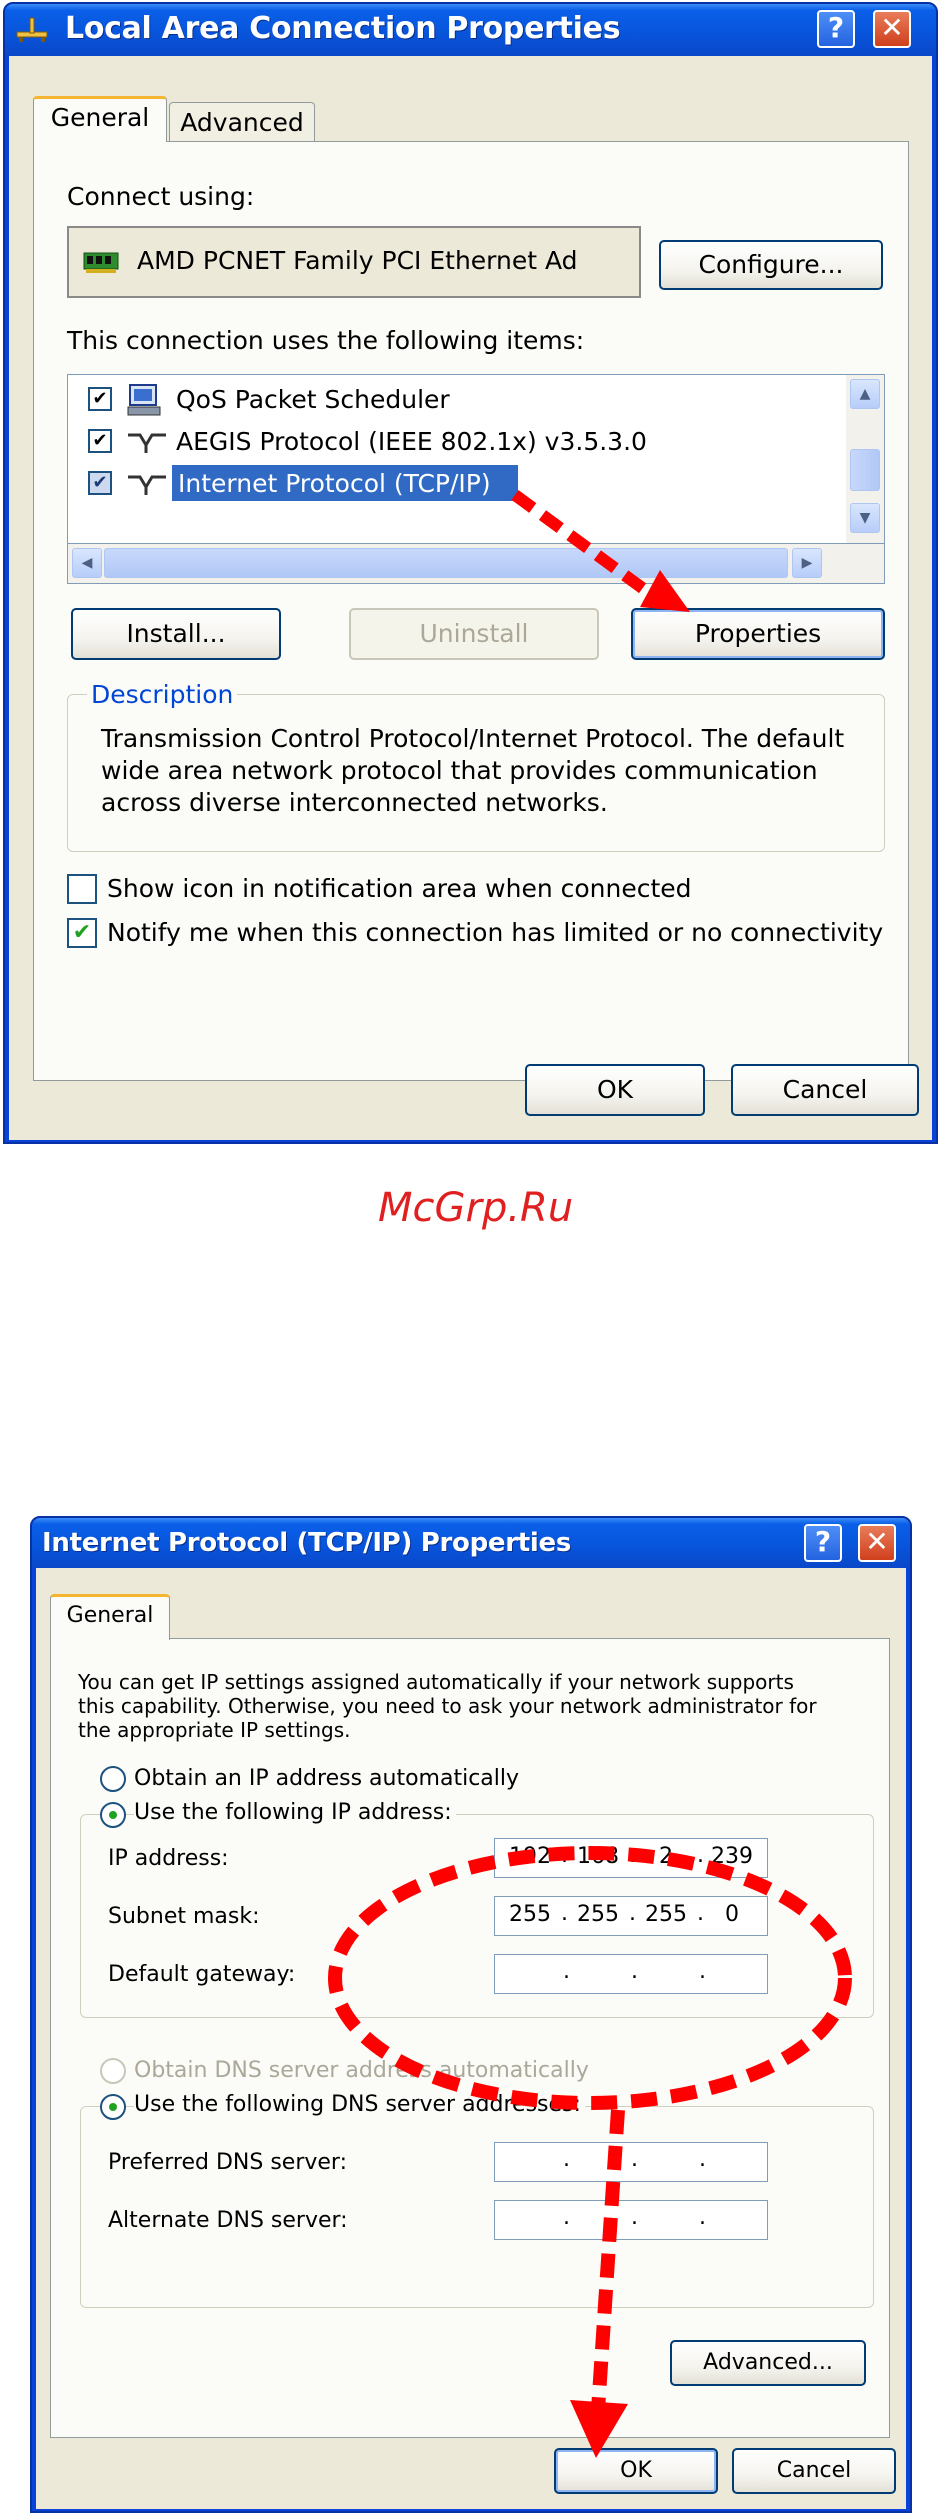 The width and height of the screenshot is (943, 2515). What do you see at coordinates (476, 1208) in the screenshot?
I see `watermark: McGrp.Ru` at bounding box center [476, 1208].